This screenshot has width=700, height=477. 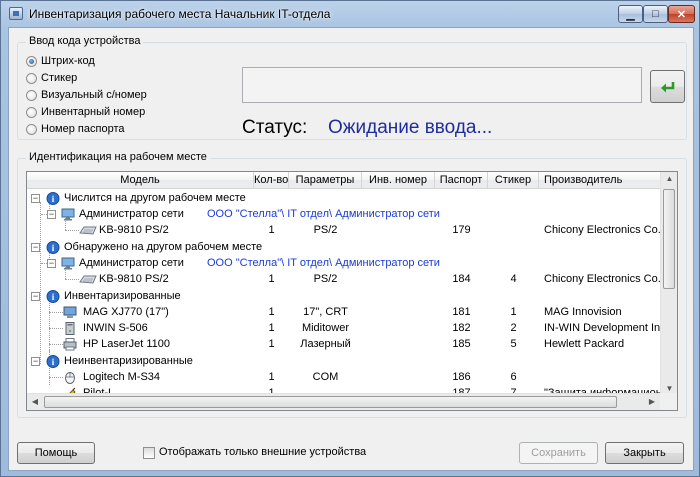 What do you see at coordinates (513, 312) in the screenshot?
I see `tree-cell-sticker: 1` at bounding box center [513, 312].